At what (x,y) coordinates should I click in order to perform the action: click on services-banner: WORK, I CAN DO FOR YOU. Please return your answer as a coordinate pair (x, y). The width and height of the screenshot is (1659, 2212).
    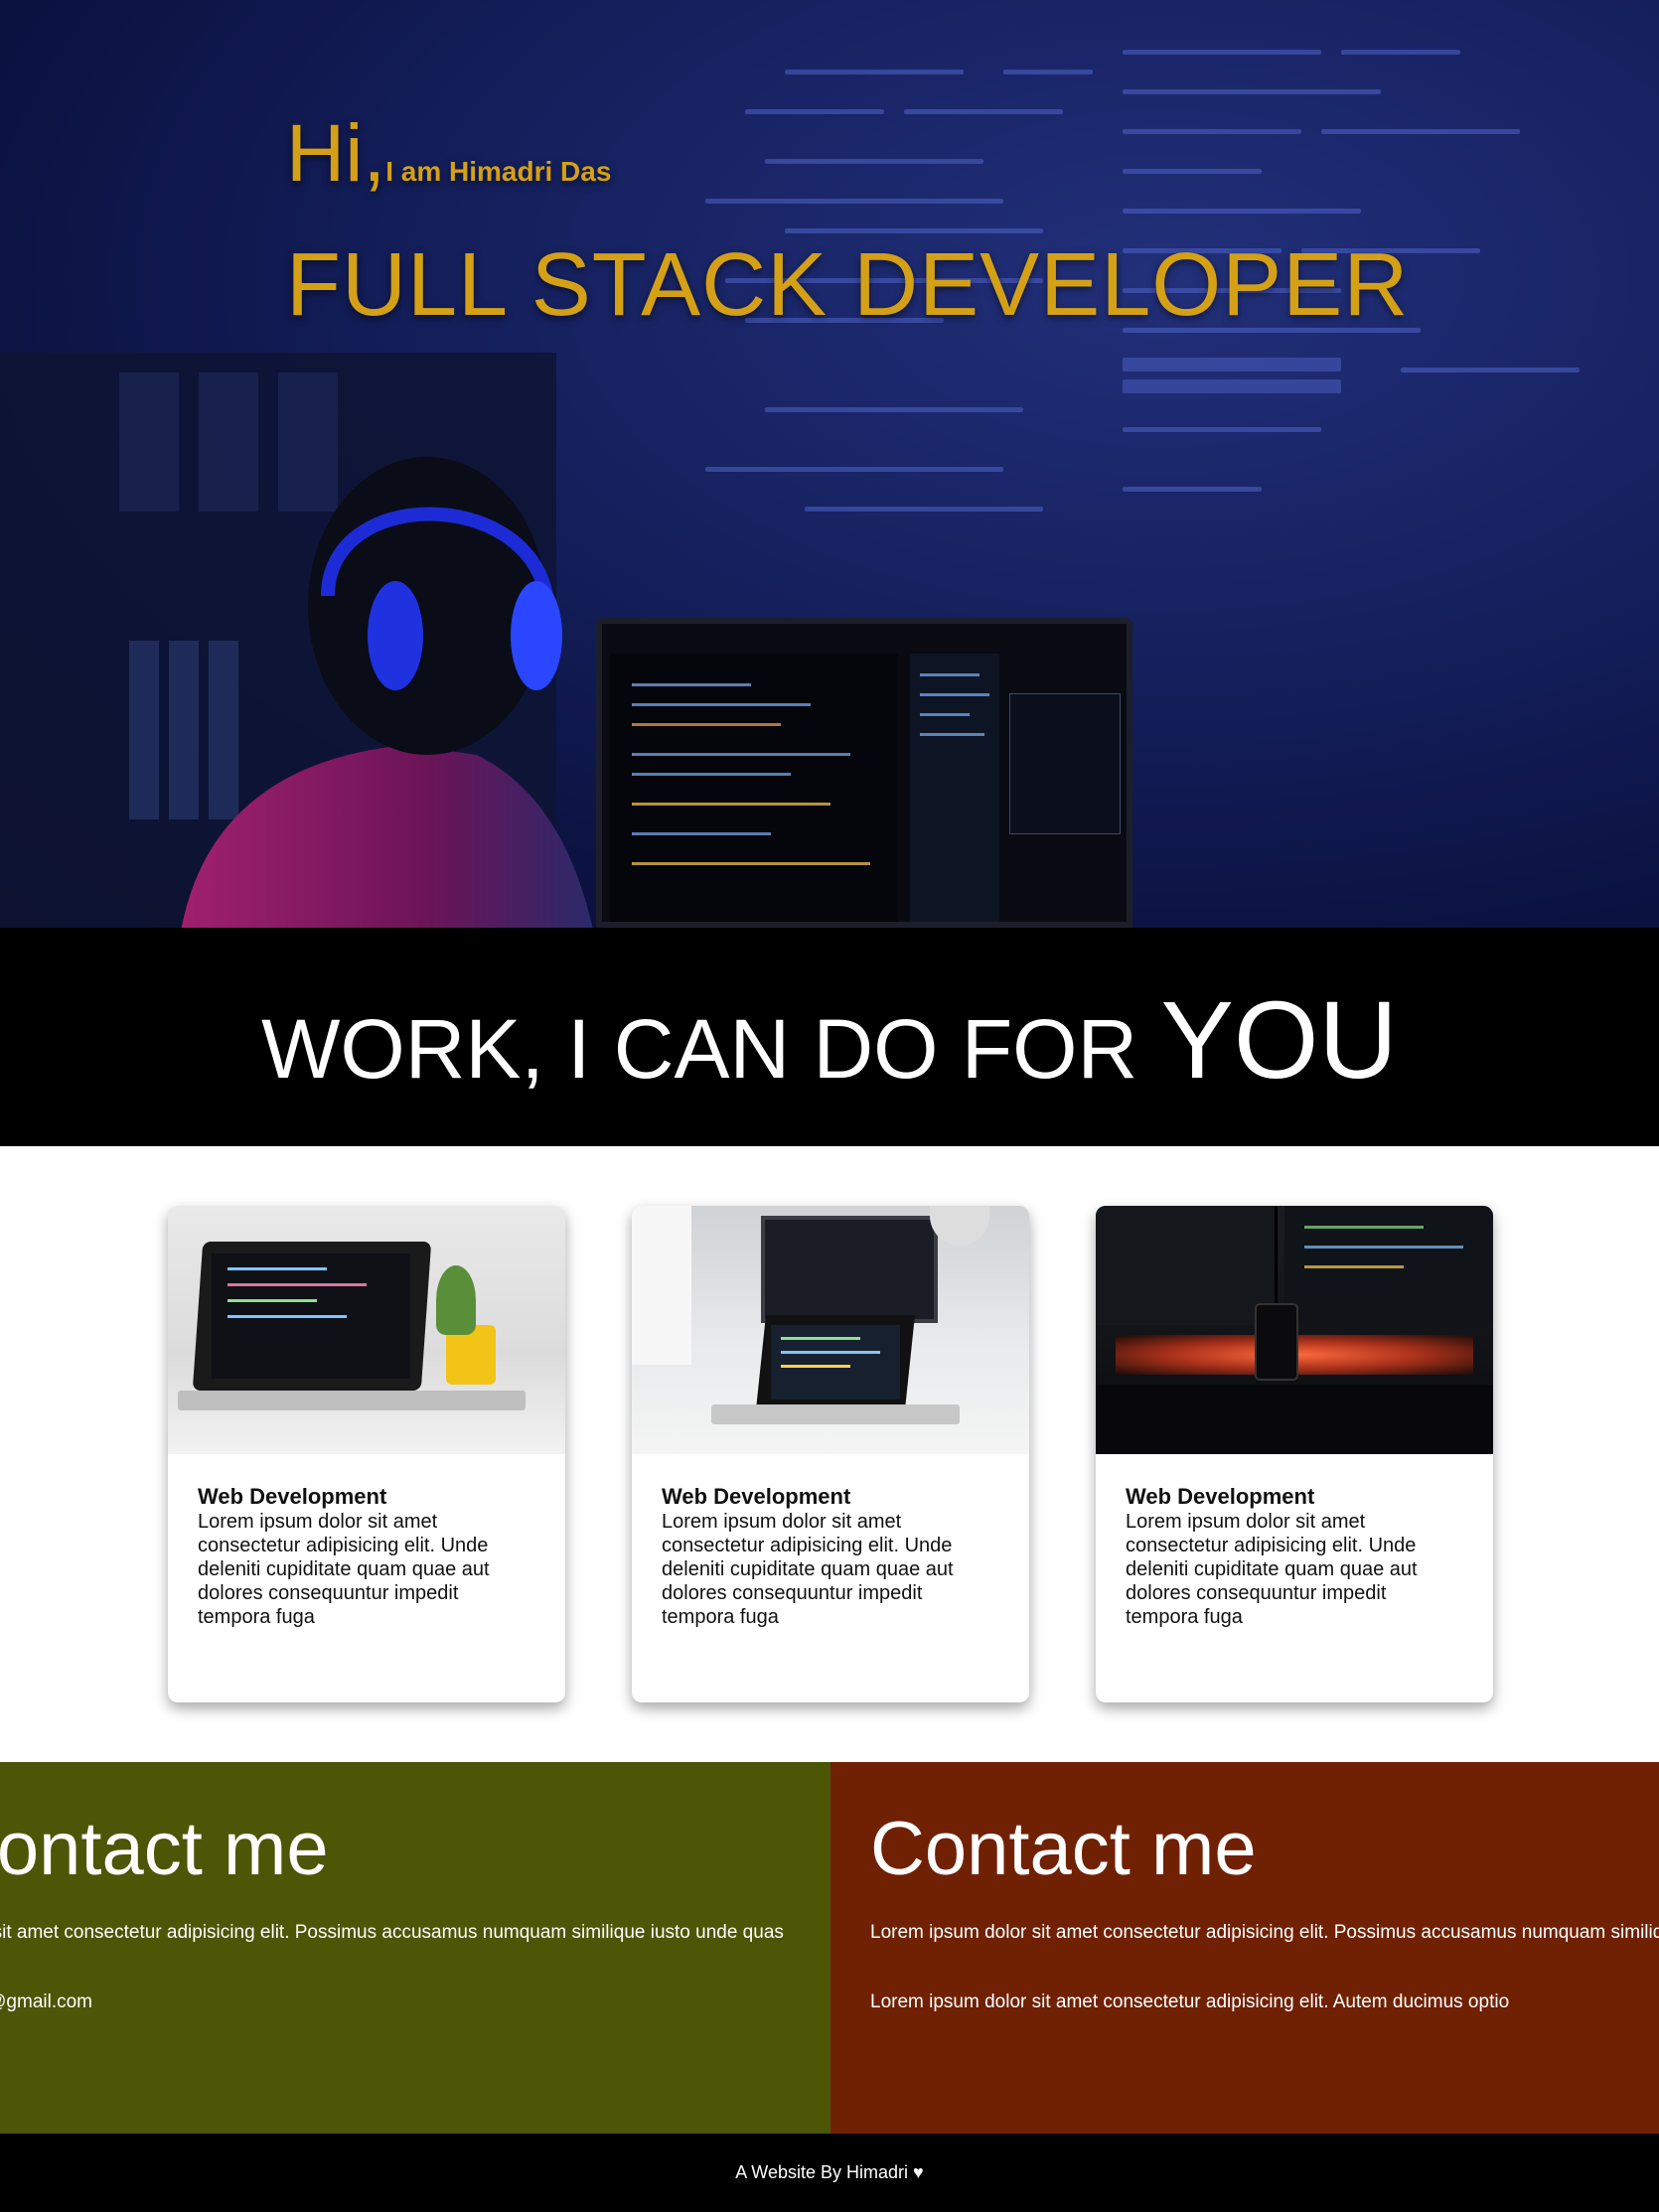
    Looking at the image, I should click on (830, 1037).